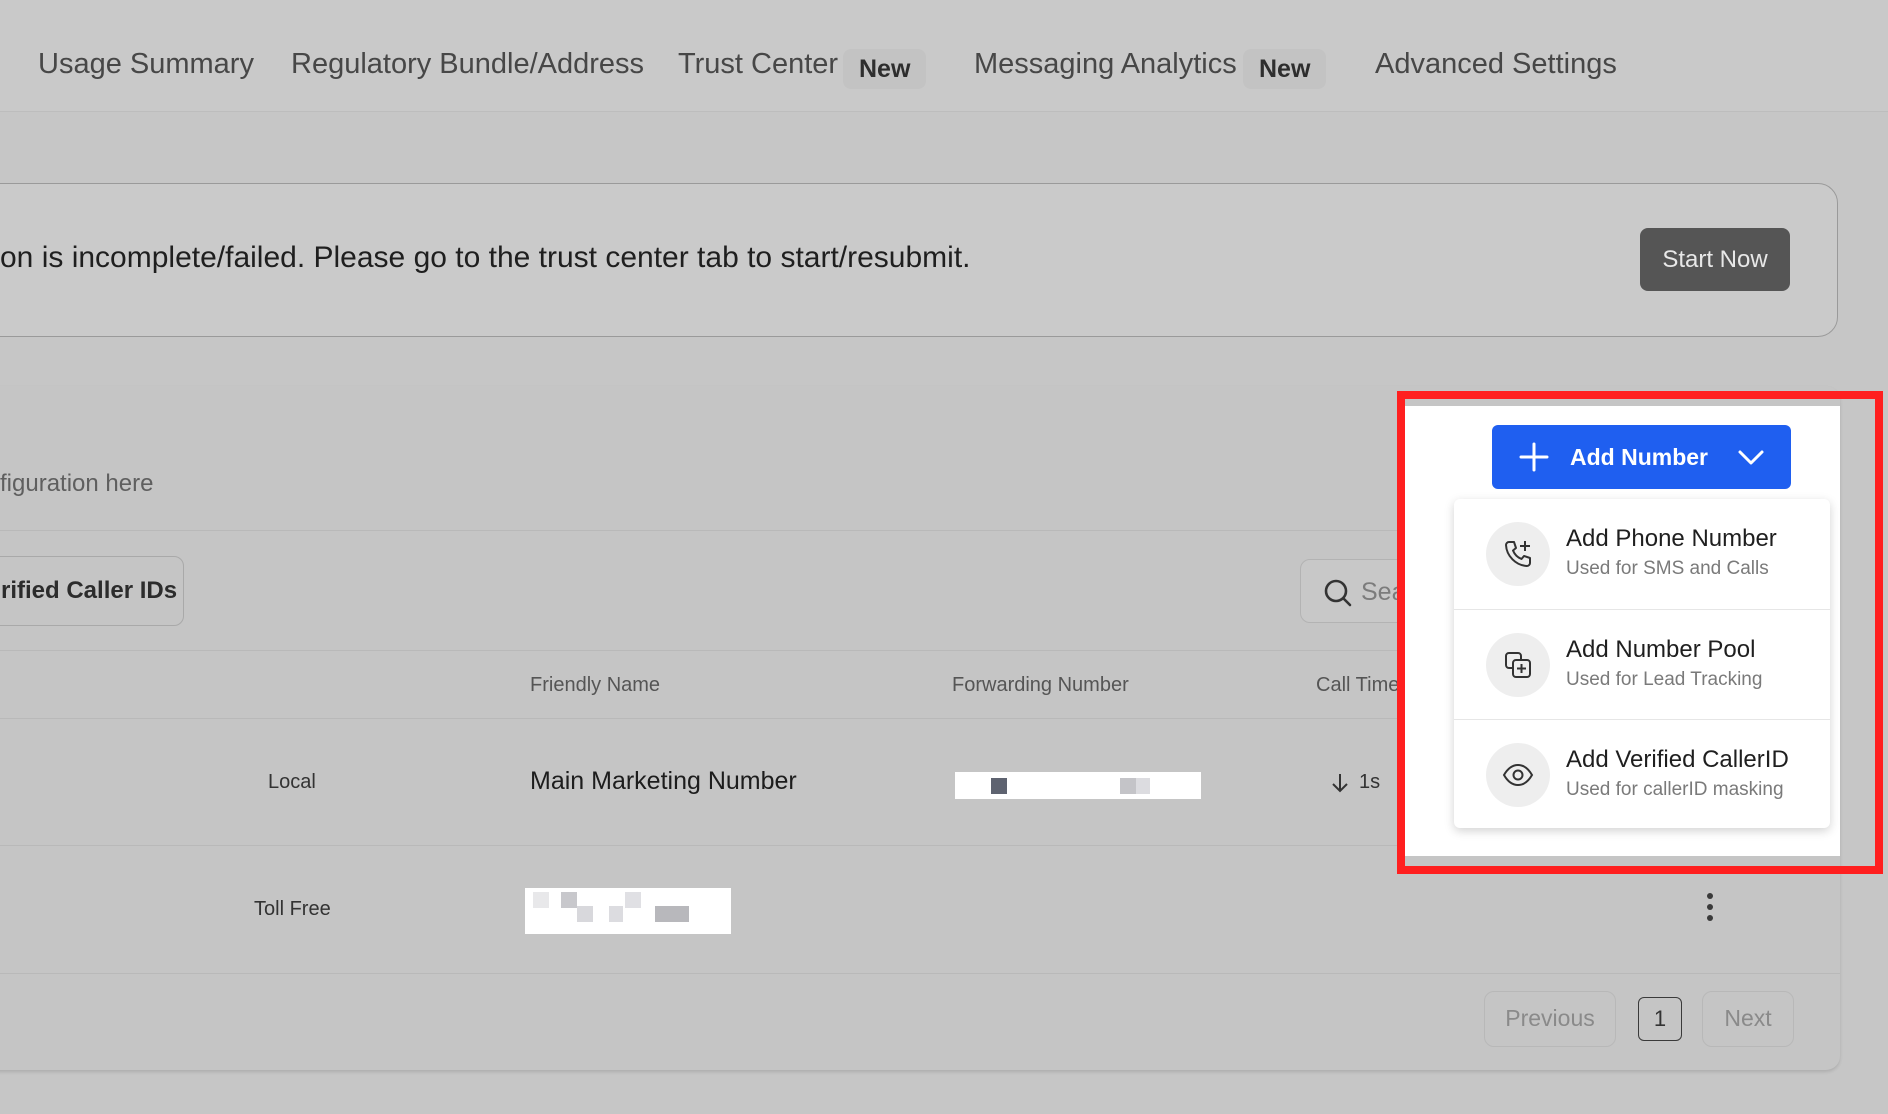 Image resolution: width=1888 pixels, height=1114 pixels. Describe the element at coordinates (1640, 632) in the screenshot. I see `highlight-annotation-box` at that location.